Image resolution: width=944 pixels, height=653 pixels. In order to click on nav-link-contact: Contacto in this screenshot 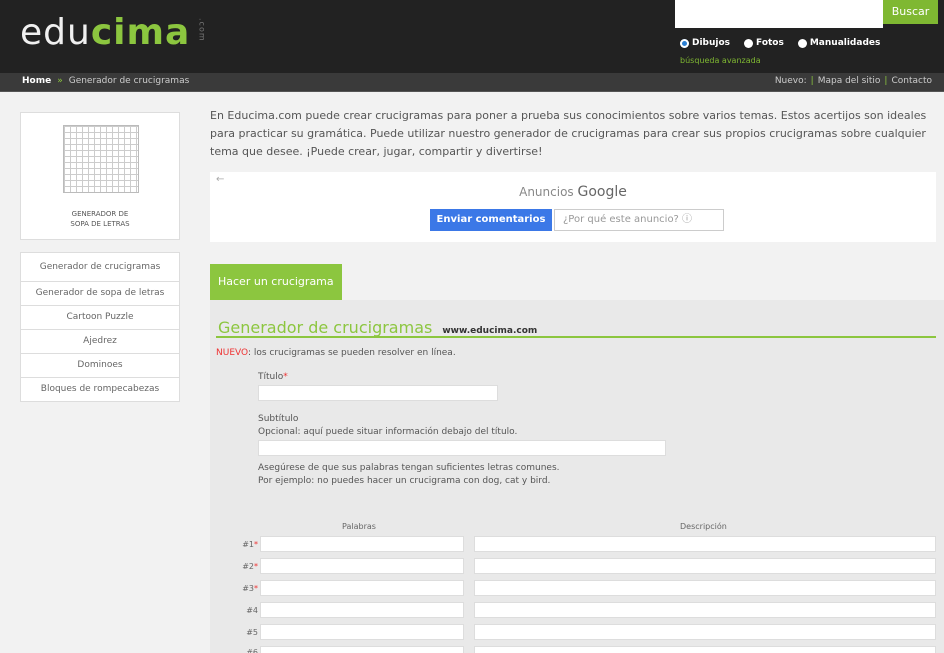, I will do `click(911, 81)`.